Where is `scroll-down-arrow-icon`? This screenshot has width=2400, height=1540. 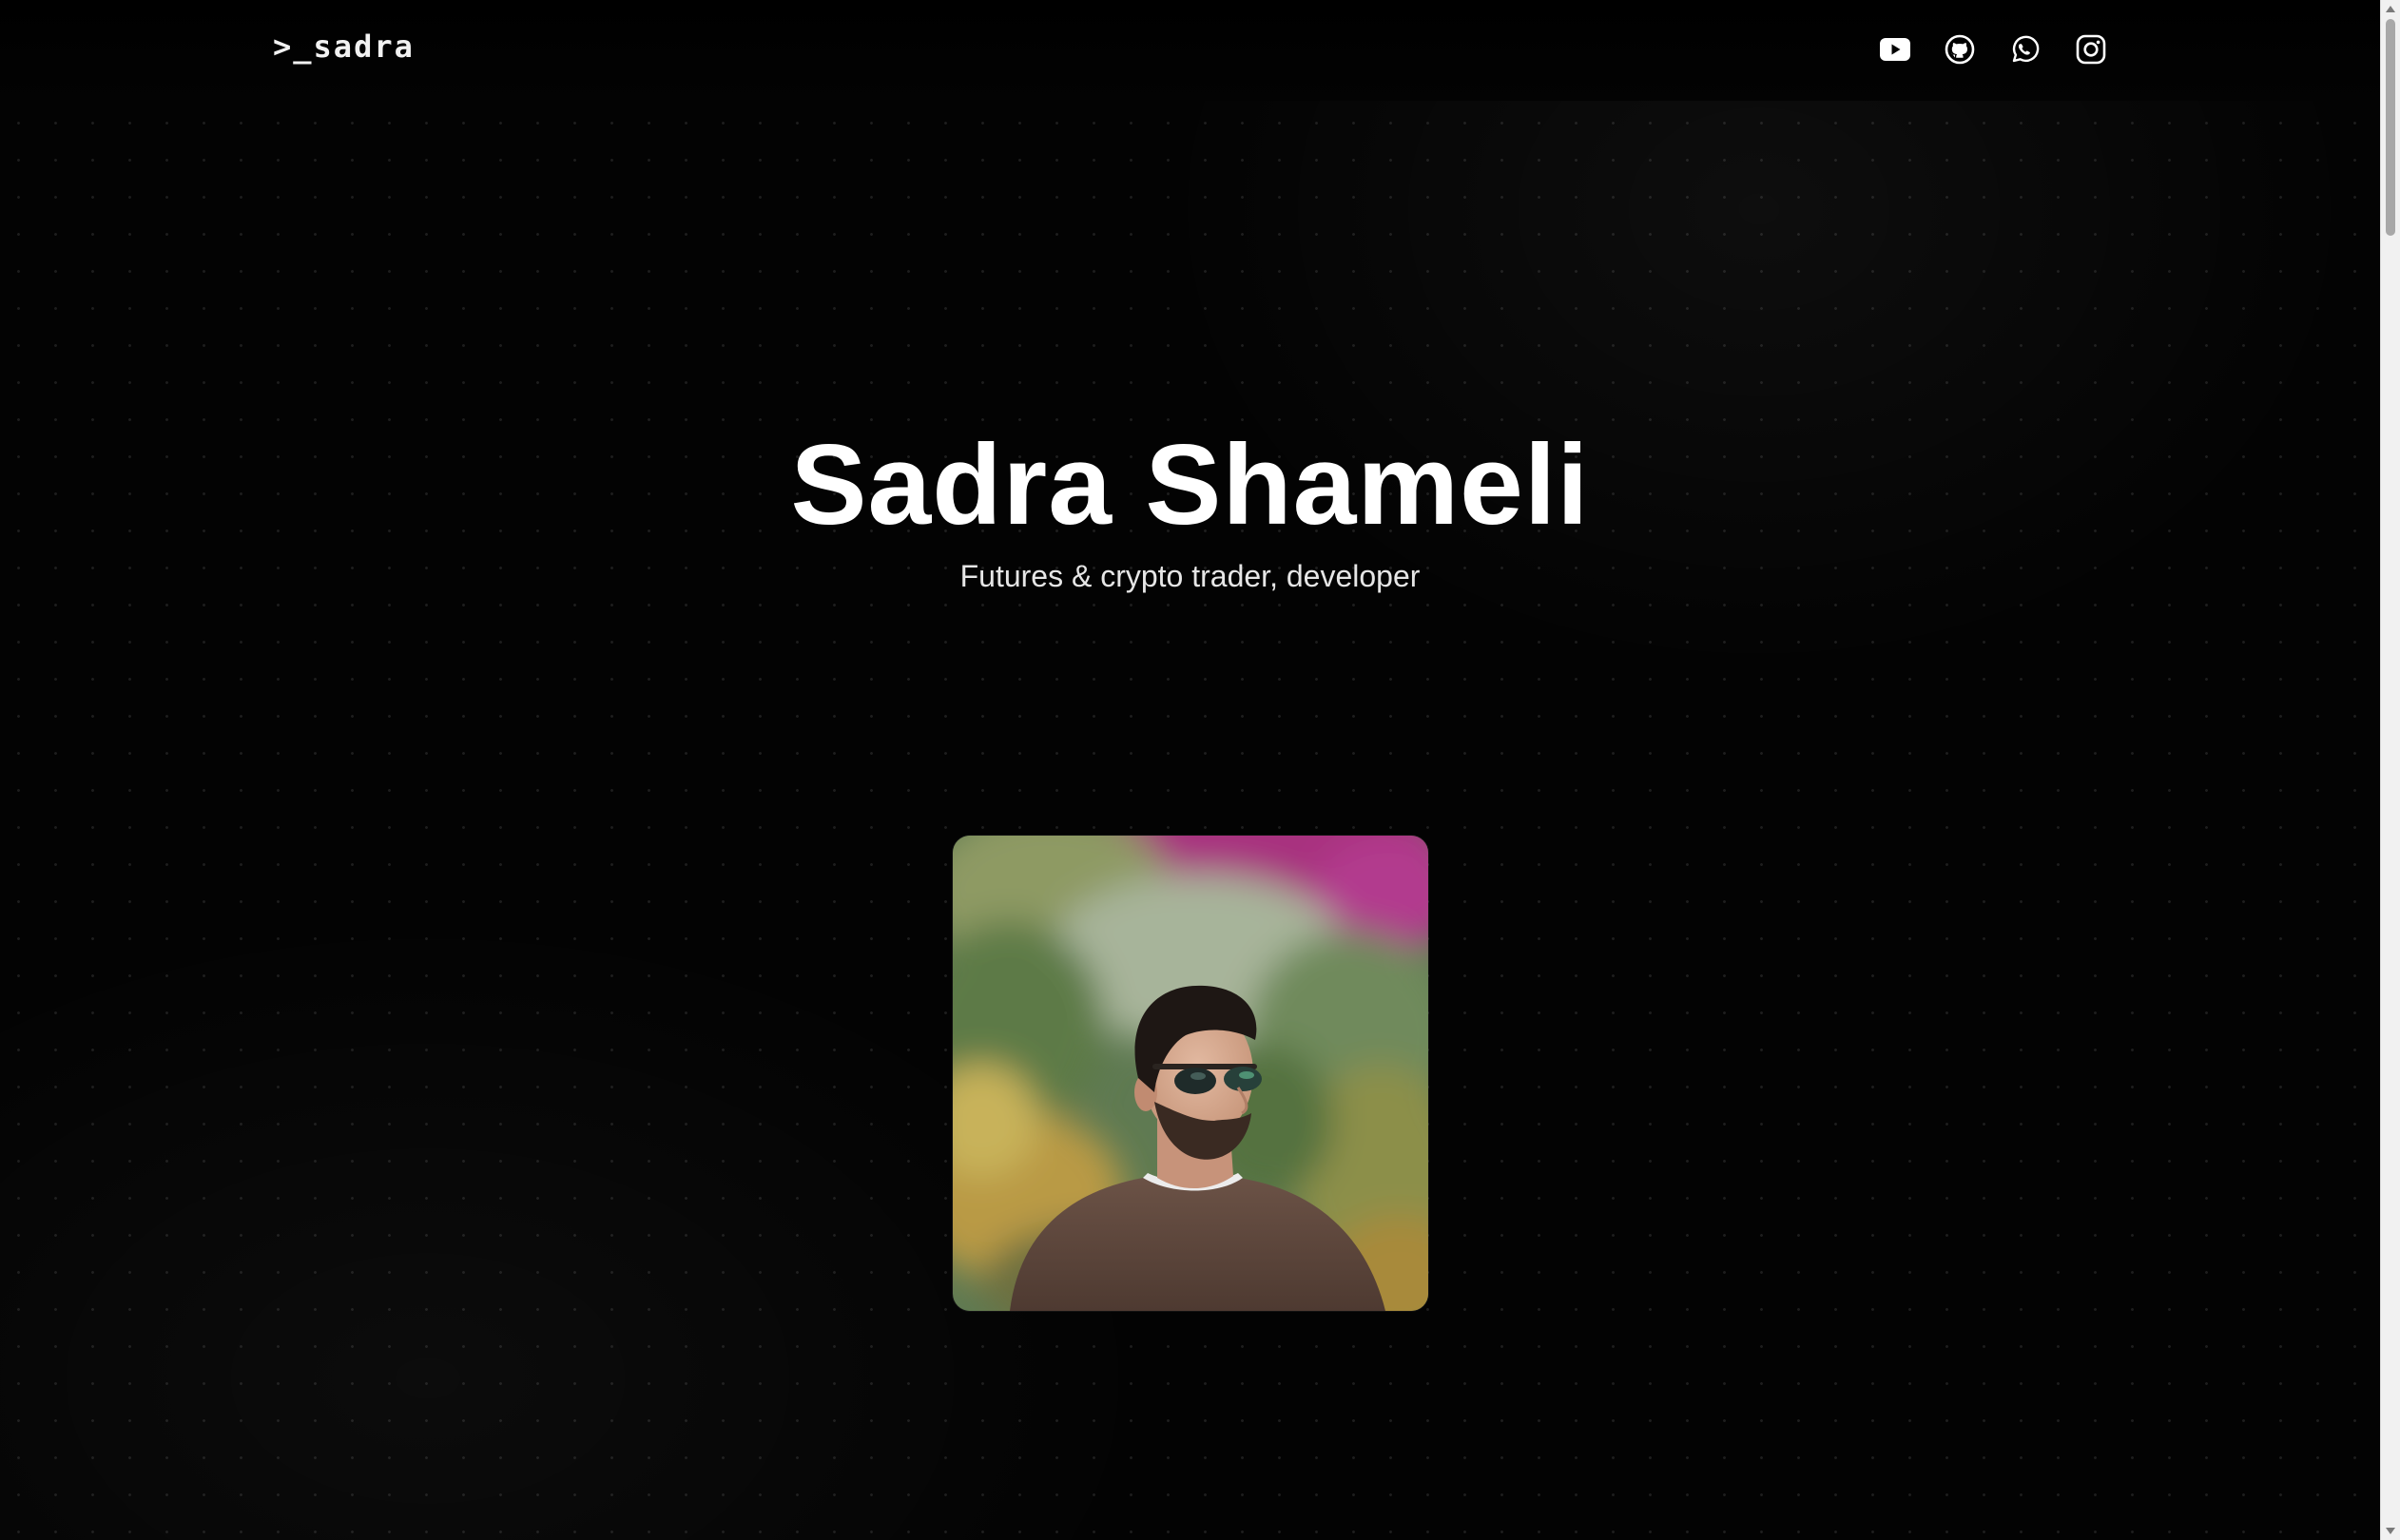
scroll-down-arrow-icon is located at coordinates (2390, 1531).